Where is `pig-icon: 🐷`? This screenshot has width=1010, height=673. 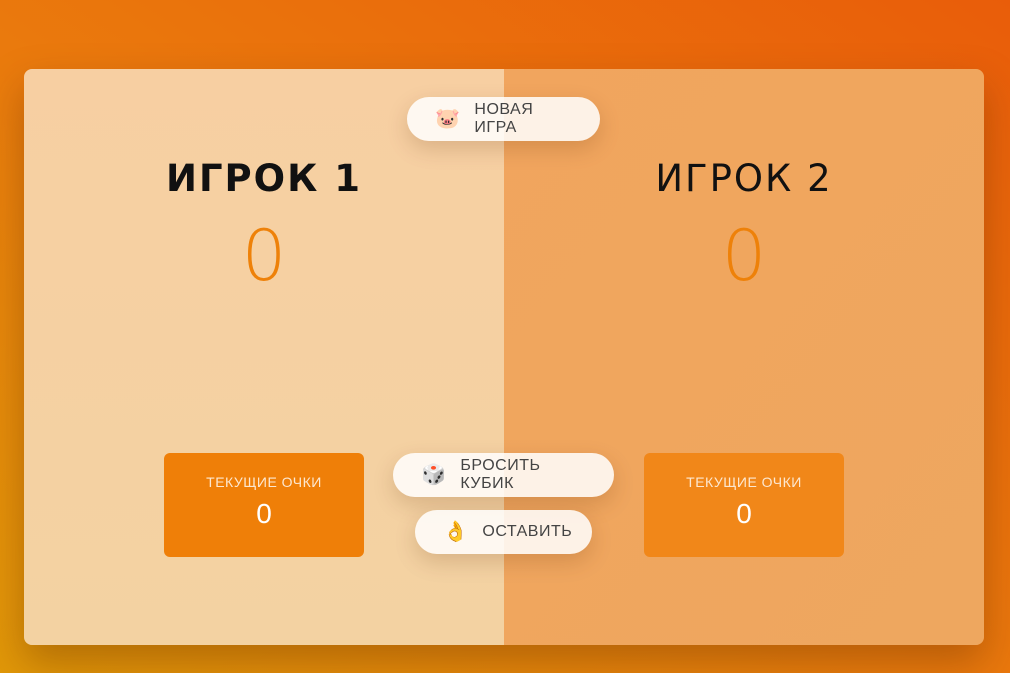
pig-icon: 🐷 is located at coordinates (448, 119).